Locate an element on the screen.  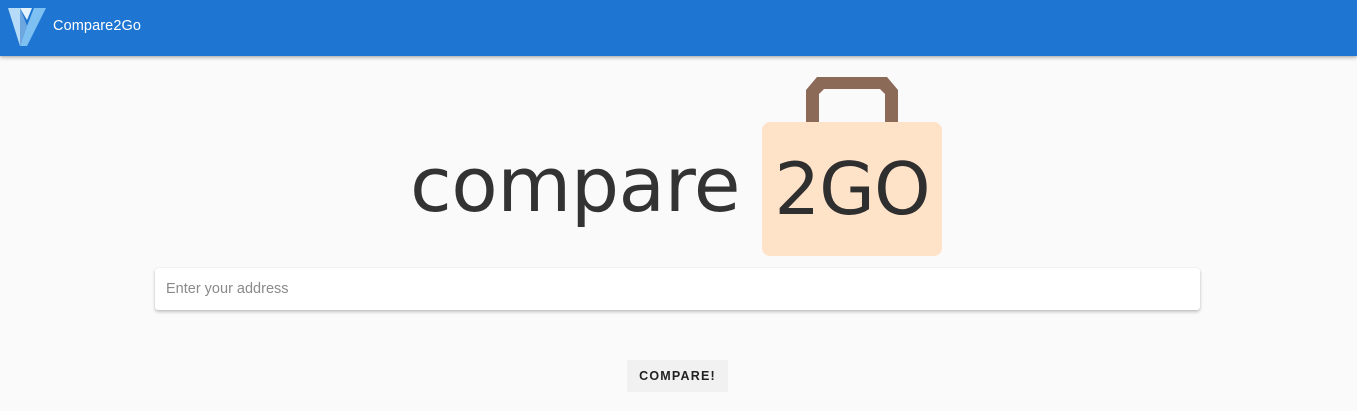
shopping-bag-icon: 2GO is located at coordinates (852, 189).